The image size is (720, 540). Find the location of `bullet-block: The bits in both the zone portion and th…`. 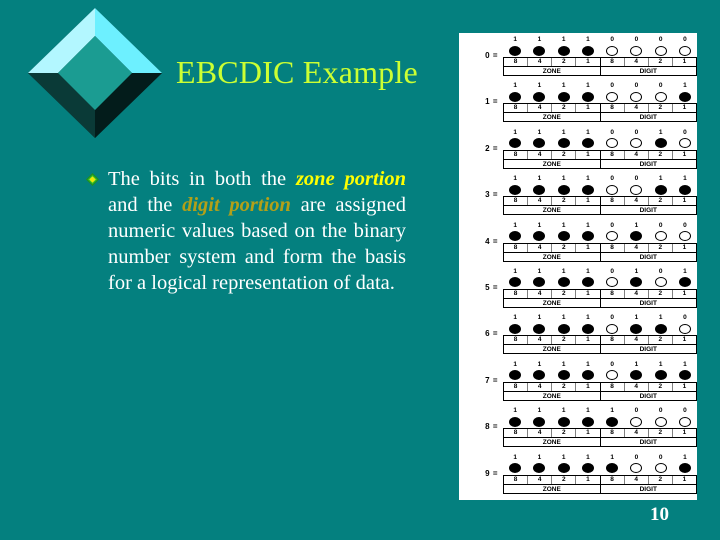

bullet-block: The bits in both the zone portion and th… is located at coordinates (246, 231).